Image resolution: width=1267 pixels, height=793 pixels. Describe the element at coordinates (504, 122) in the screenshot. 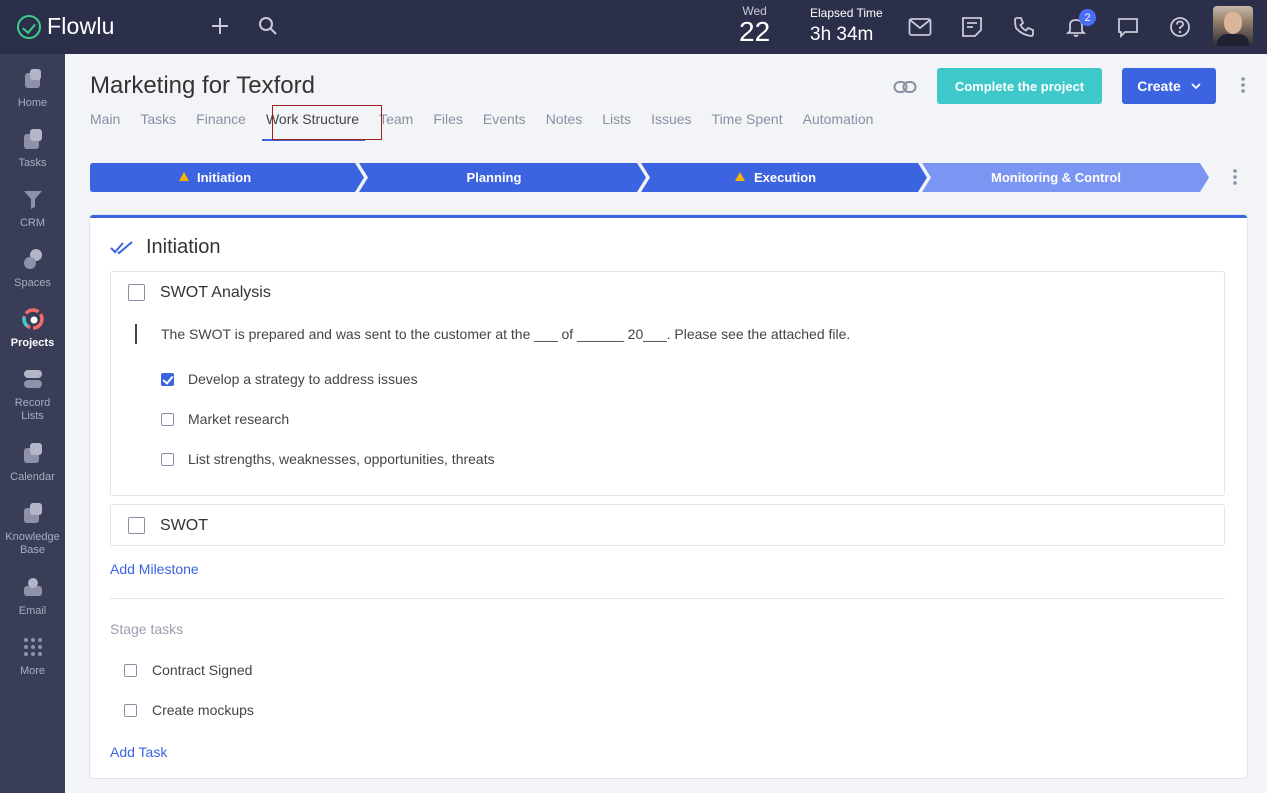

I see `tab-events: Events` at that location.